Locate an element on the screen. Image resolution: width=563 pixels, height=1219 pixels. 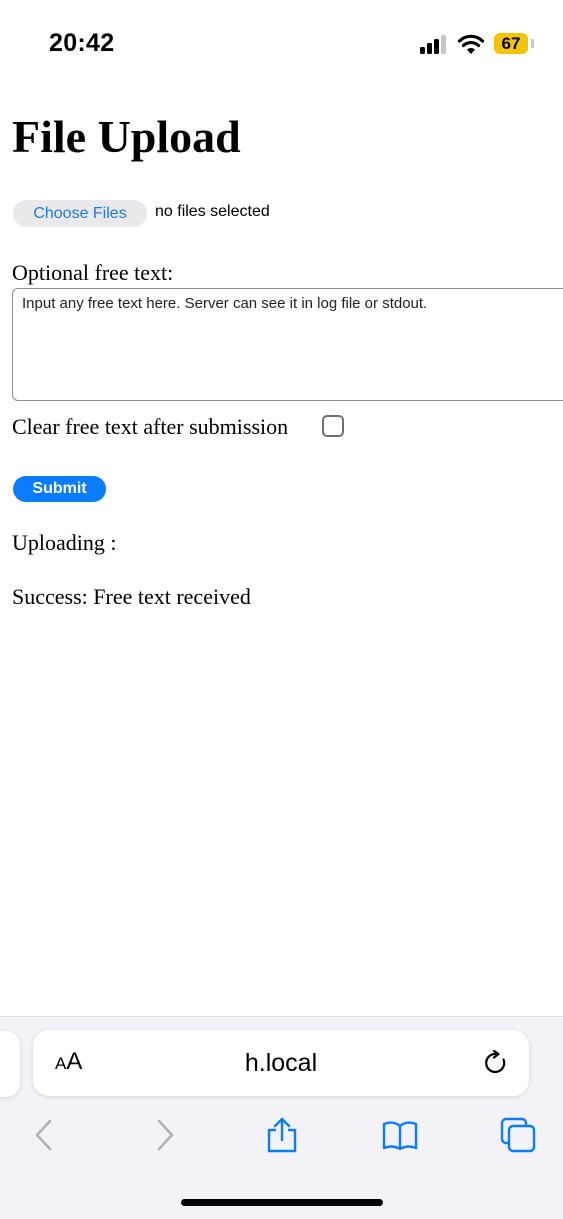
status-time: 20:42 is located at coordinates (82, 43).